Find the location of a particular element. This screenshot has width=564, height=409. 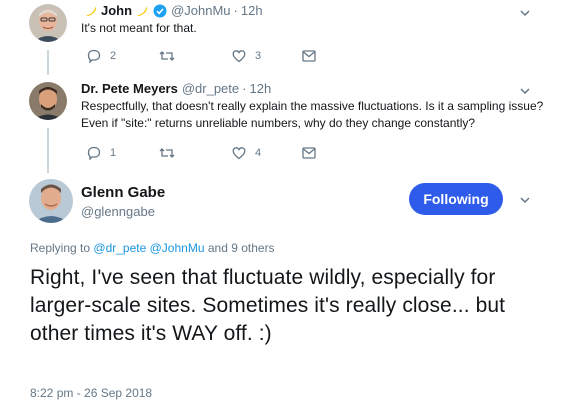

avatar-dr-pete is located at coordinates (48, 101).